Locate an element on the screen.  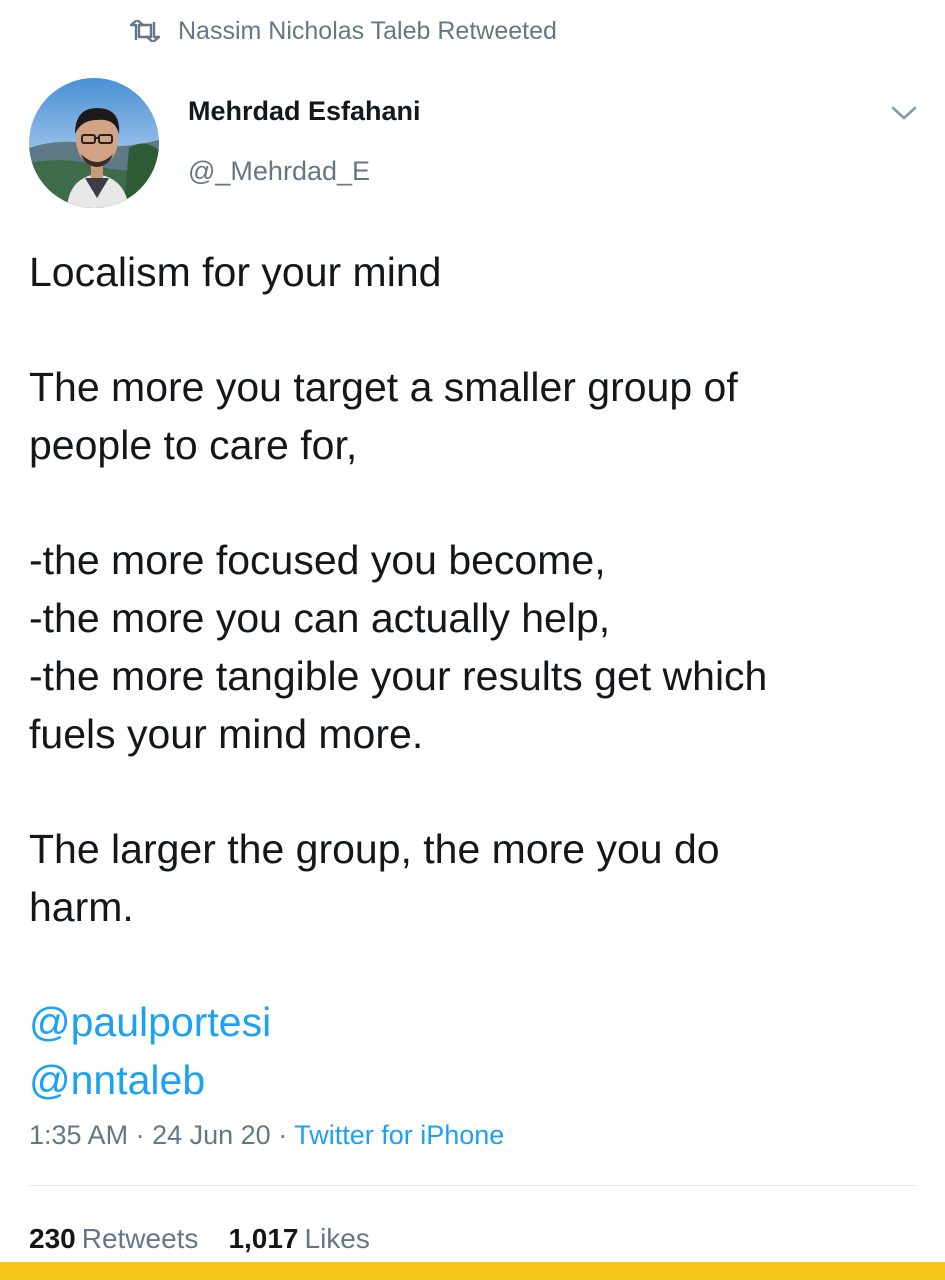
divider is located at coordinates (473, 1185).